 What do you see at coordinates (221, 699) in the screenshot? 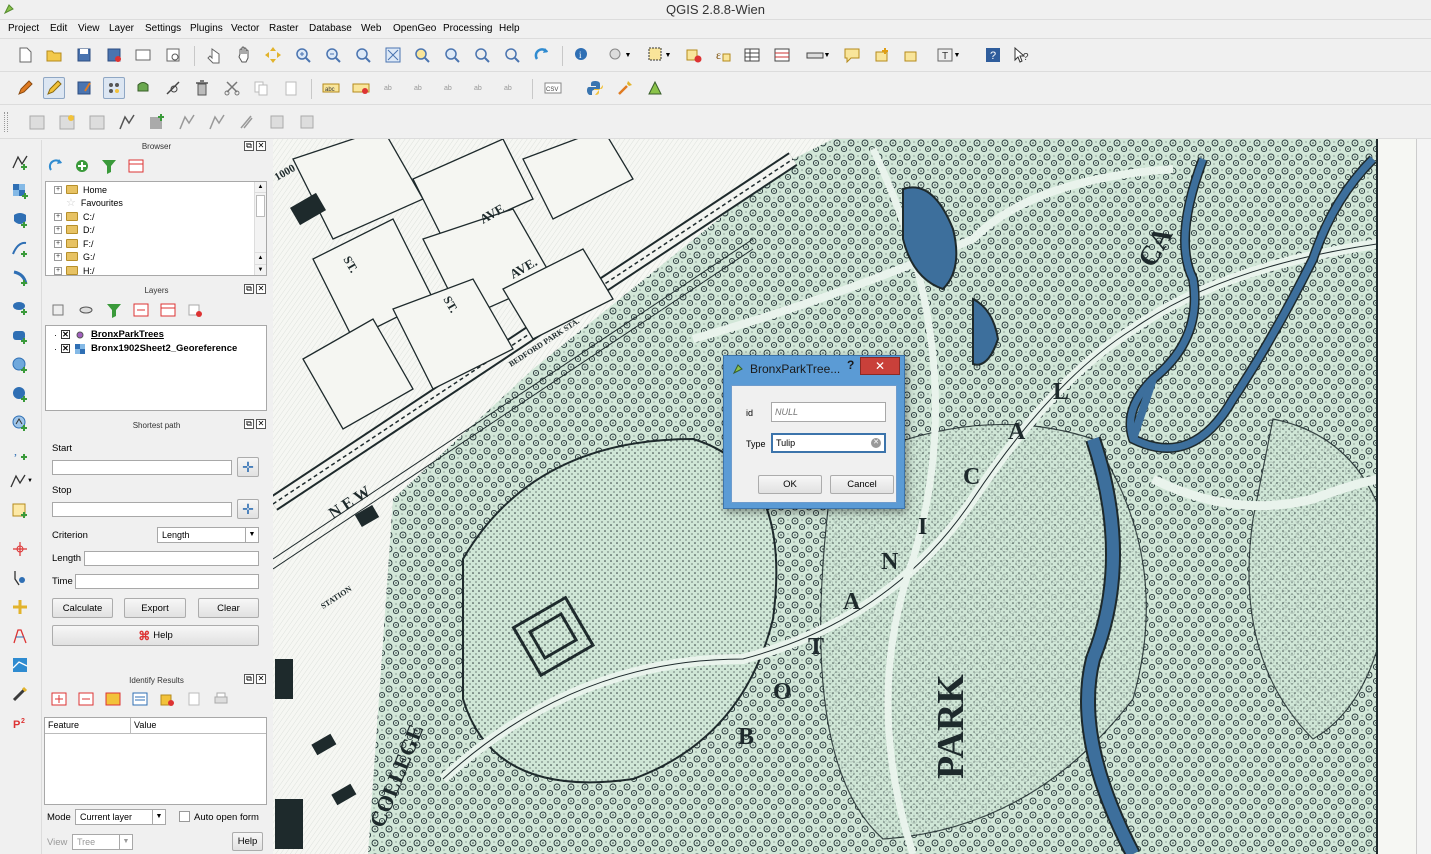
I see `print-results-icon` at bounding box center [221, 699].